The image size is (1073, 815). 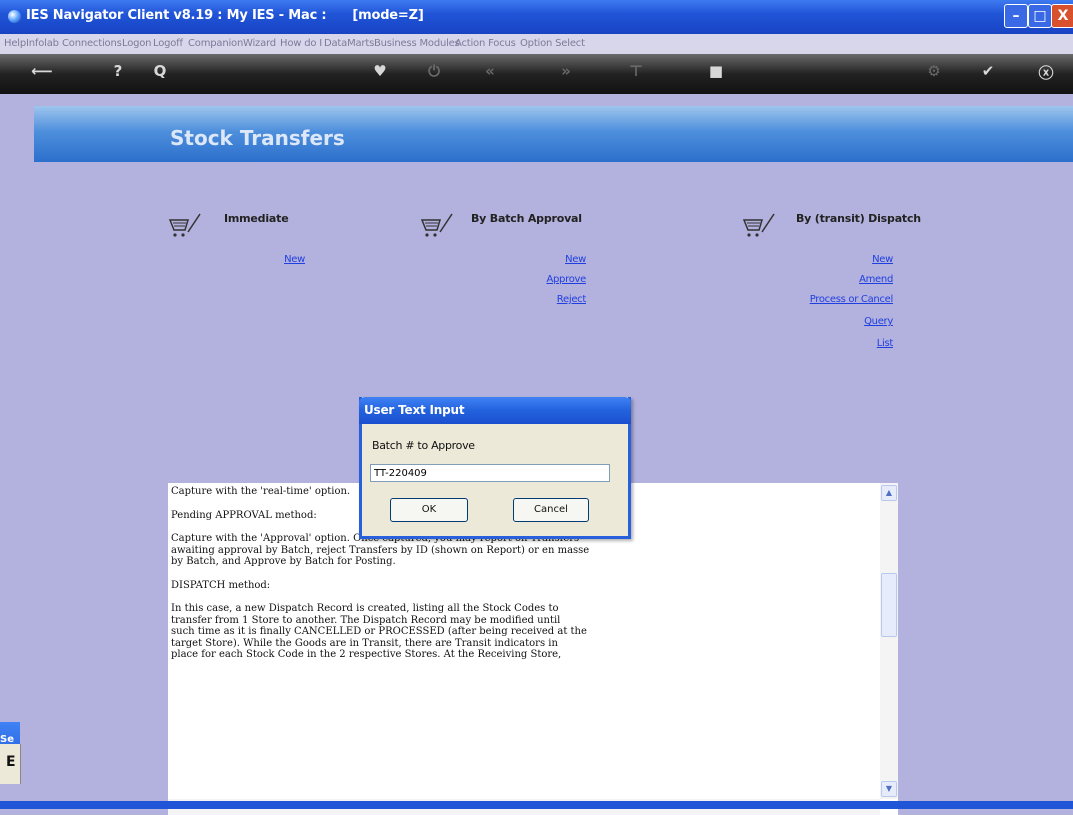 I want to click on maximize-button: □, so click(x=1040, y=16).